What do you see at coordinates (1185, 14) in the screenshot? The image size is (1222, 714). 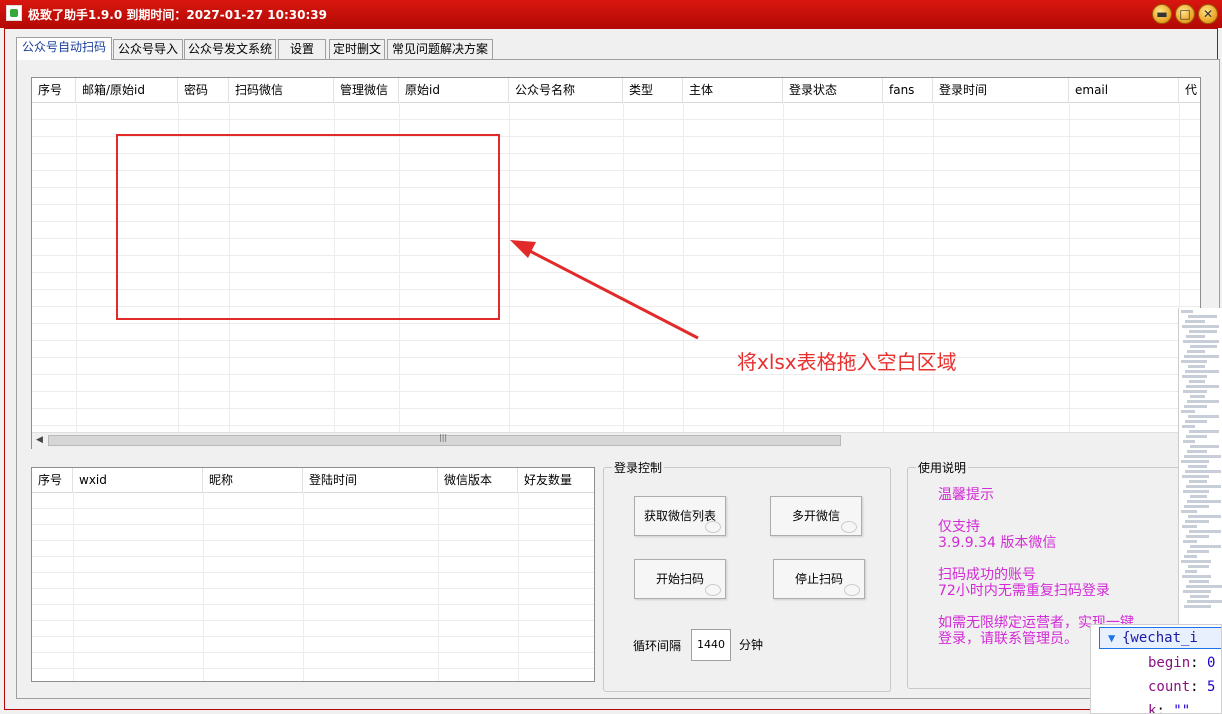 I see `maximize-button: □` at bounding box center [1185, 14].